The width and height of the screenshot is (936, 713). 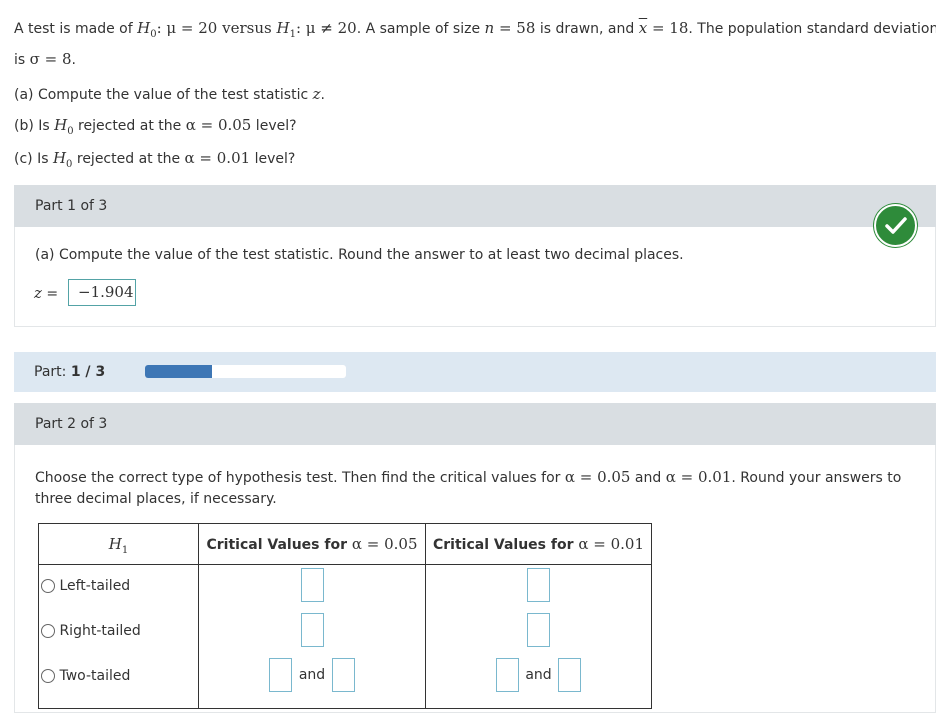 What do you see at coordinates (48, 676) in the screenshot?
I see `radio-two-tailed` at bounding box center [48, 676].